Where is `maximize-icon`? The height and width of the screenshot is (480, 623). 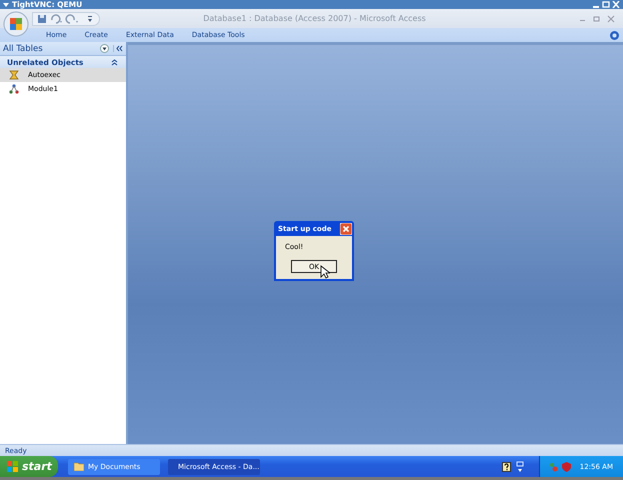
maximize-icon is located at coordinates (606, 4).